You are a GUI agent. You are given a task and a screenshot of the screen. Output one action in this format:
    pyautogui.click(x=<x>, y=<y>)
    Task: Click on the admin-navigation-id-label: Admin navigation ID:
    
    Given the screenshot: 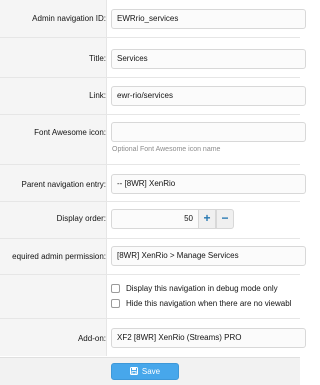 What is the action you would take?
    pyautogui.click(x=69, y=18)
    